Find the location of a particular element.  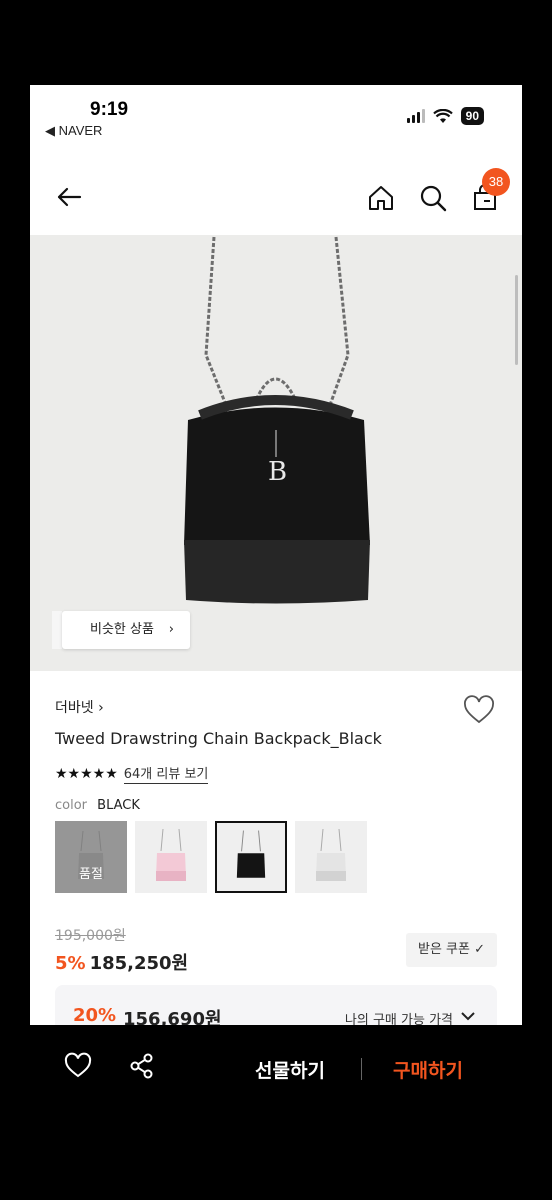

coupon-price: 156,690원 is located at coordinates (172, 1017).